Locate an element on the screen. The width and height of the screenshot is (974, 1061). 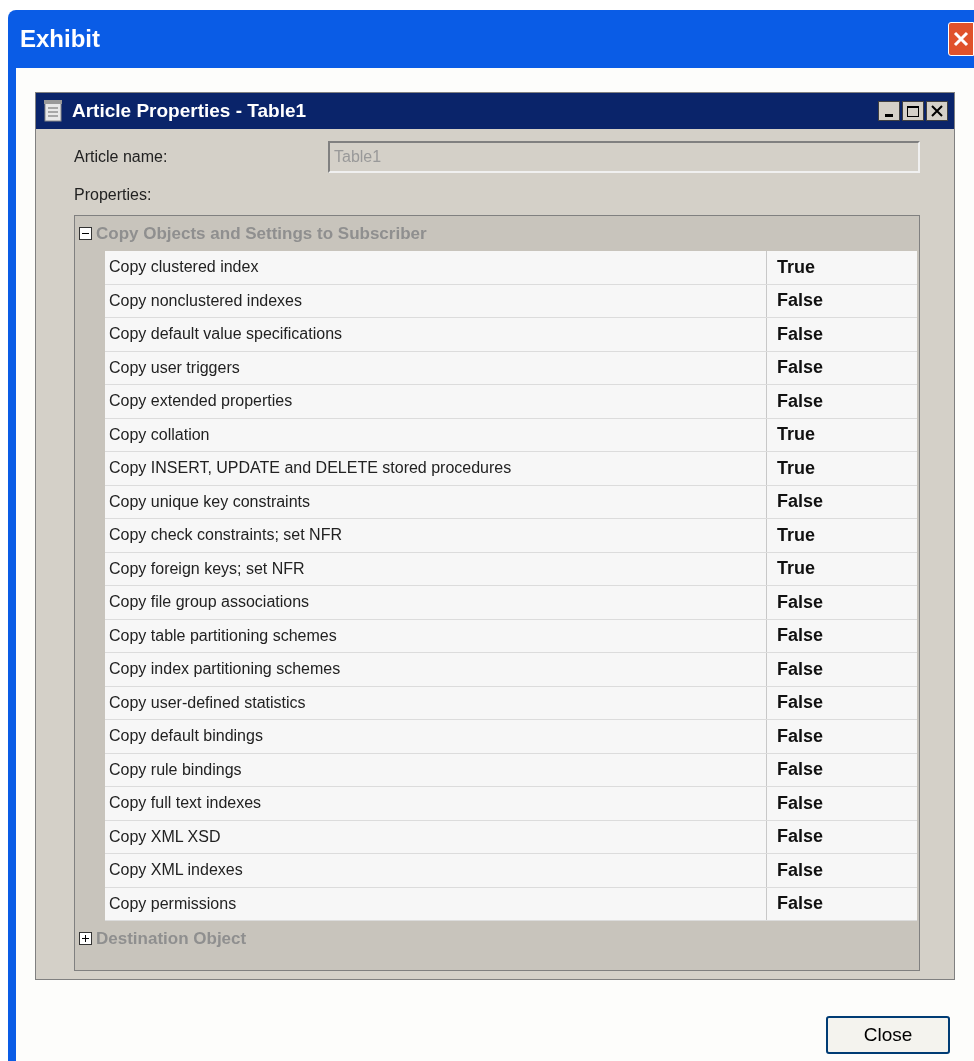
property-name: Copy file group associations is located at coordinates (436, 602).